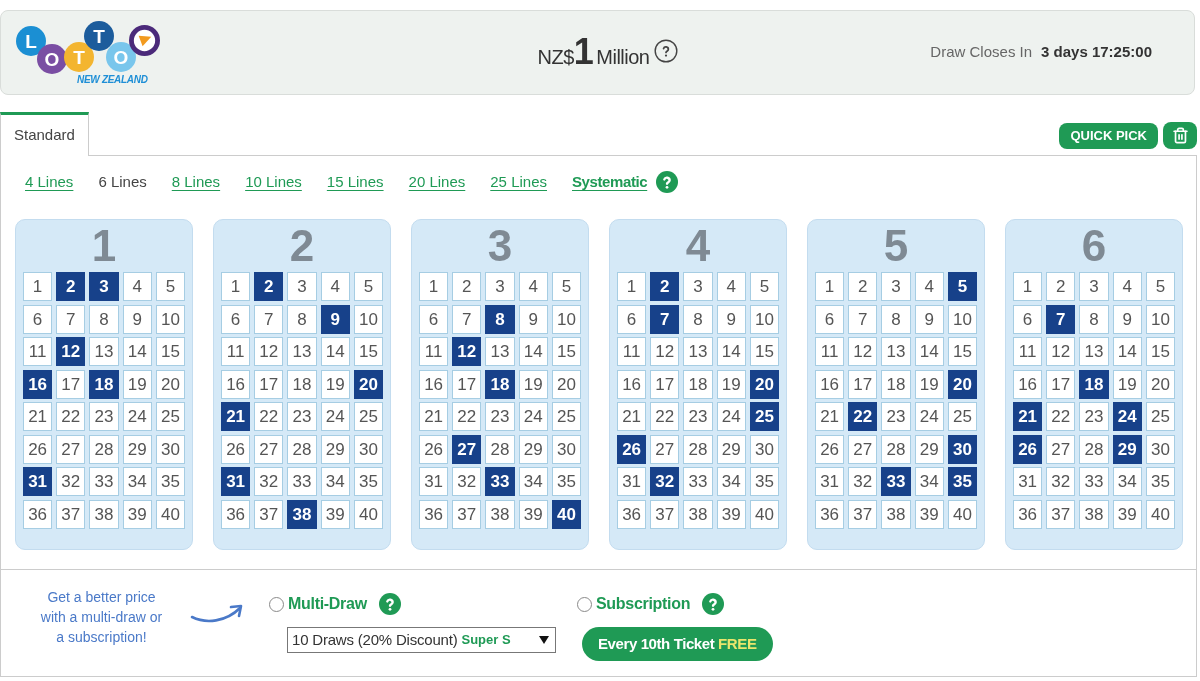  I want to click on number-cell: 13, so click(302, 351).